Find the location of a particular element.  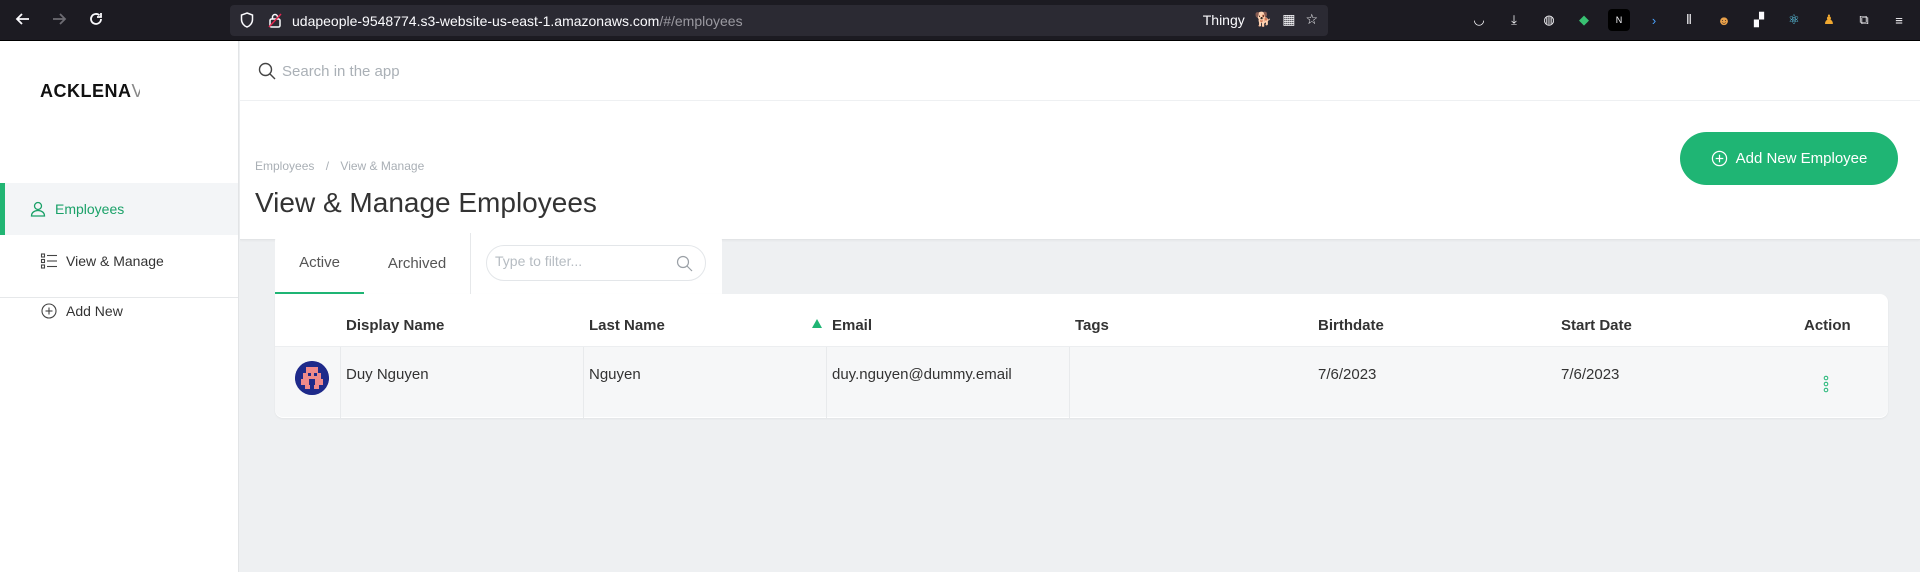

extension-person-icon: ♟ is located at coordinates (1829, 20).